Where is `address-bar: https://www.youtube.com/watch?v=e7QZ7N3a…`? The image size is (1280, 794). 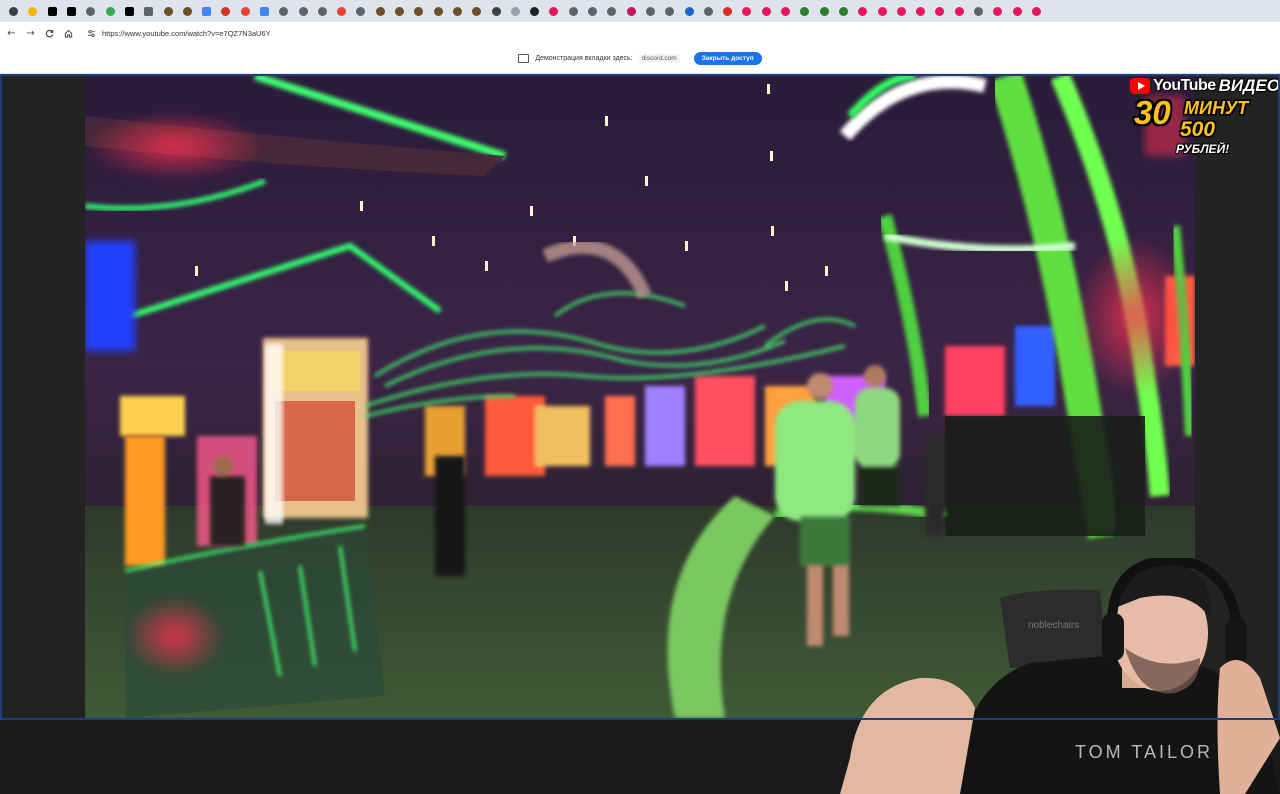
address-bar: https://www.youtube.com/watch?v=e7QZ7N3a… is located at coordinates (632, 33).